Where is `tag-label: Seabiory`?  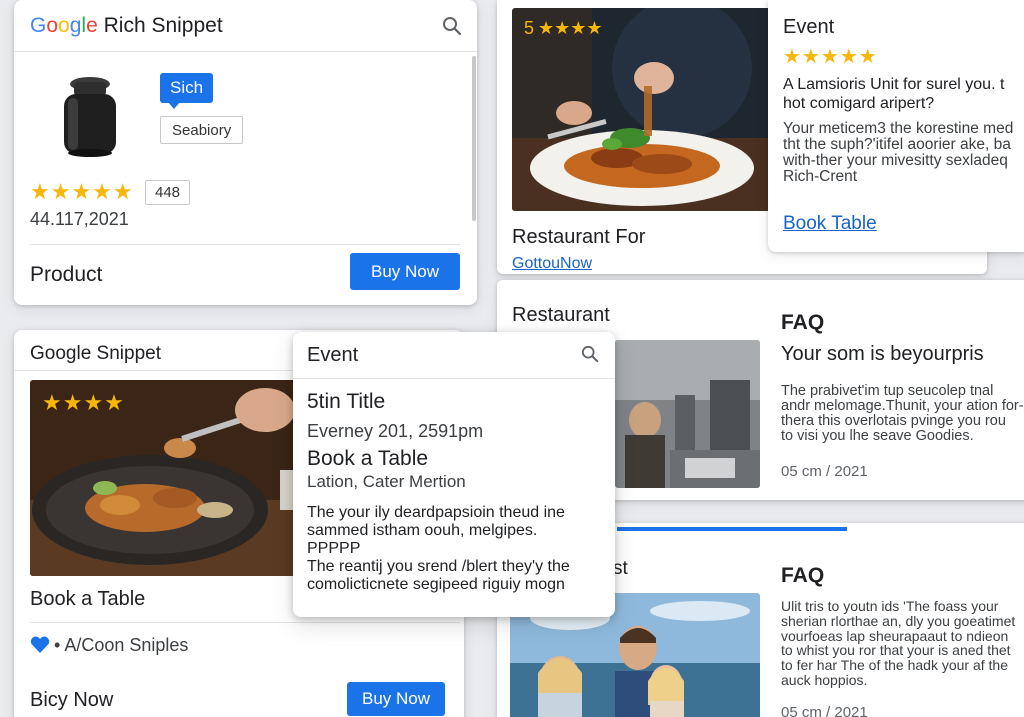 tag-label: Seabiory is located at coordinates (202, 130).